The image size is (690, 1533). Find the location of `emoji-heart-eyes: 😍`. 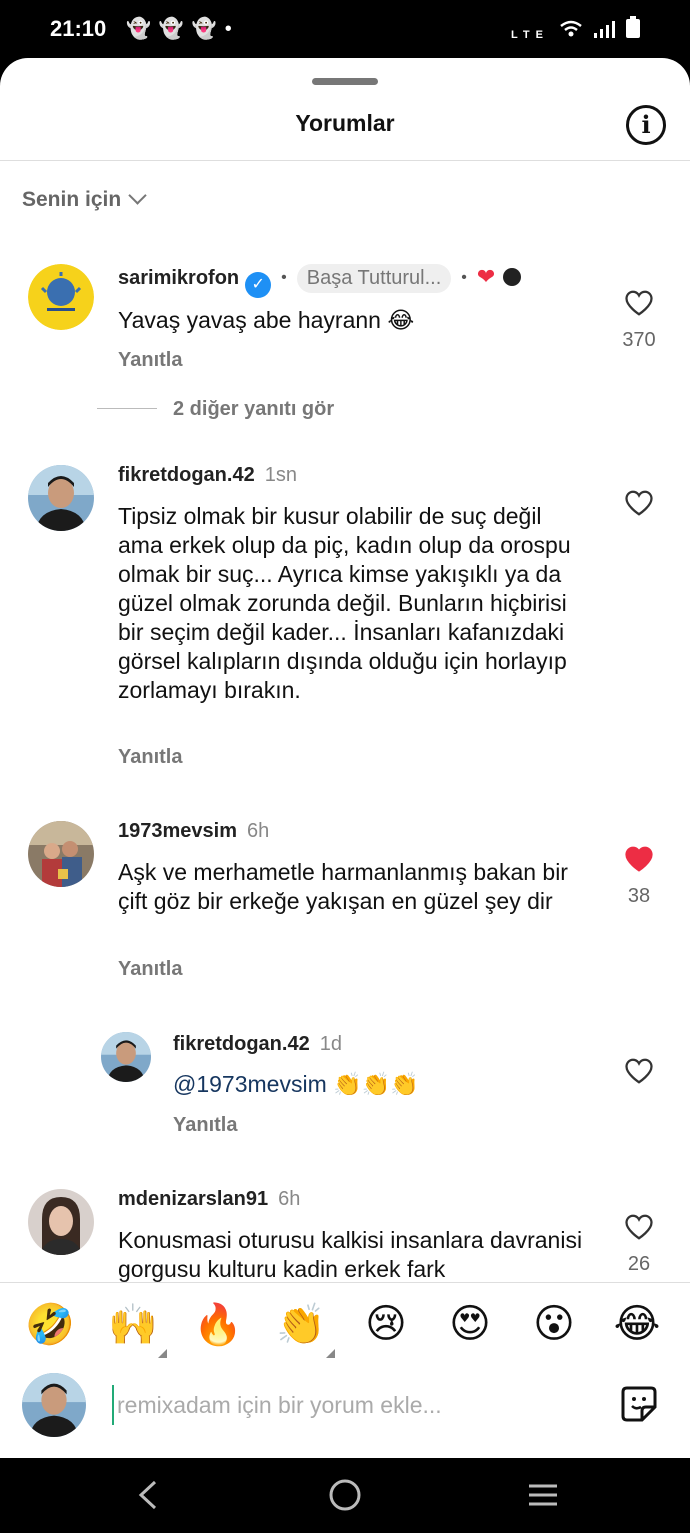

emoji-heart-eyes: 😍 is located at coordinates (470, 1324).